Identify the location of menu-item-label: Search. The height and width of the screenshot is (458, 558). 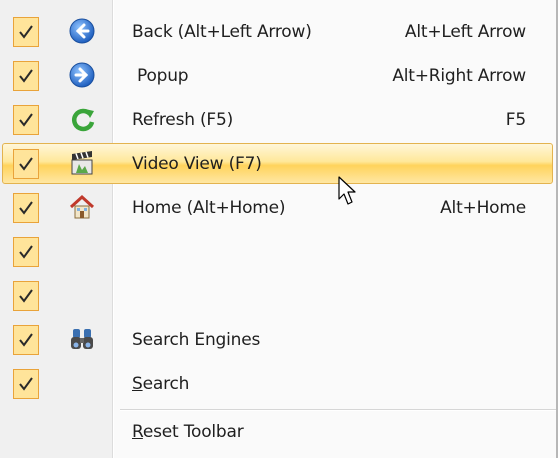
(160, 384).